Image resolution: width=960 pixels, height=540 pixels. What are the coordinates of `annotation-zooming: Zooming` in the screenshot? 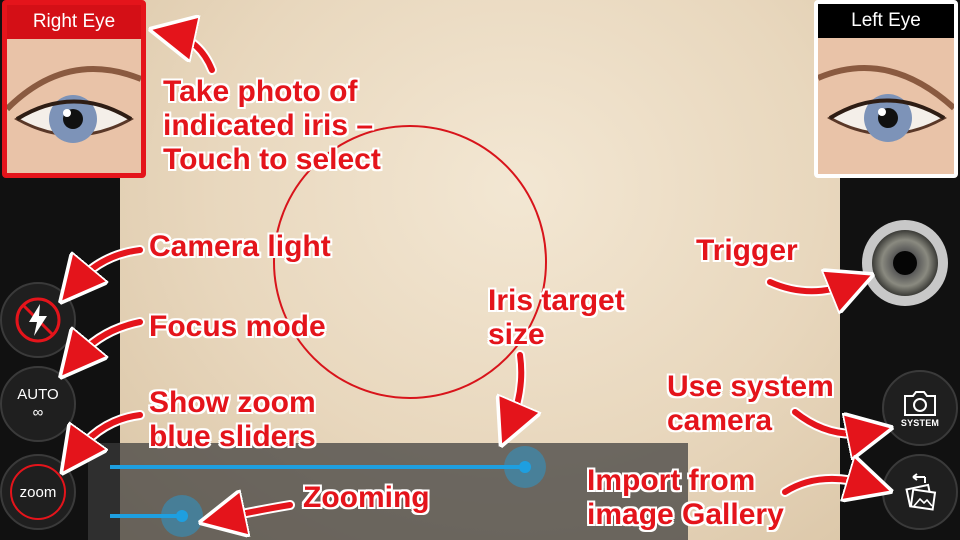 It's located at (366, 497).